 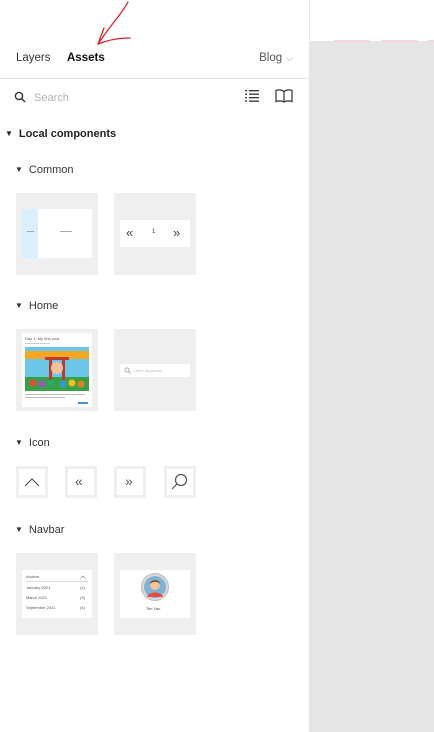 I want to click on annotation-arrow, so click(x=114, y=23).